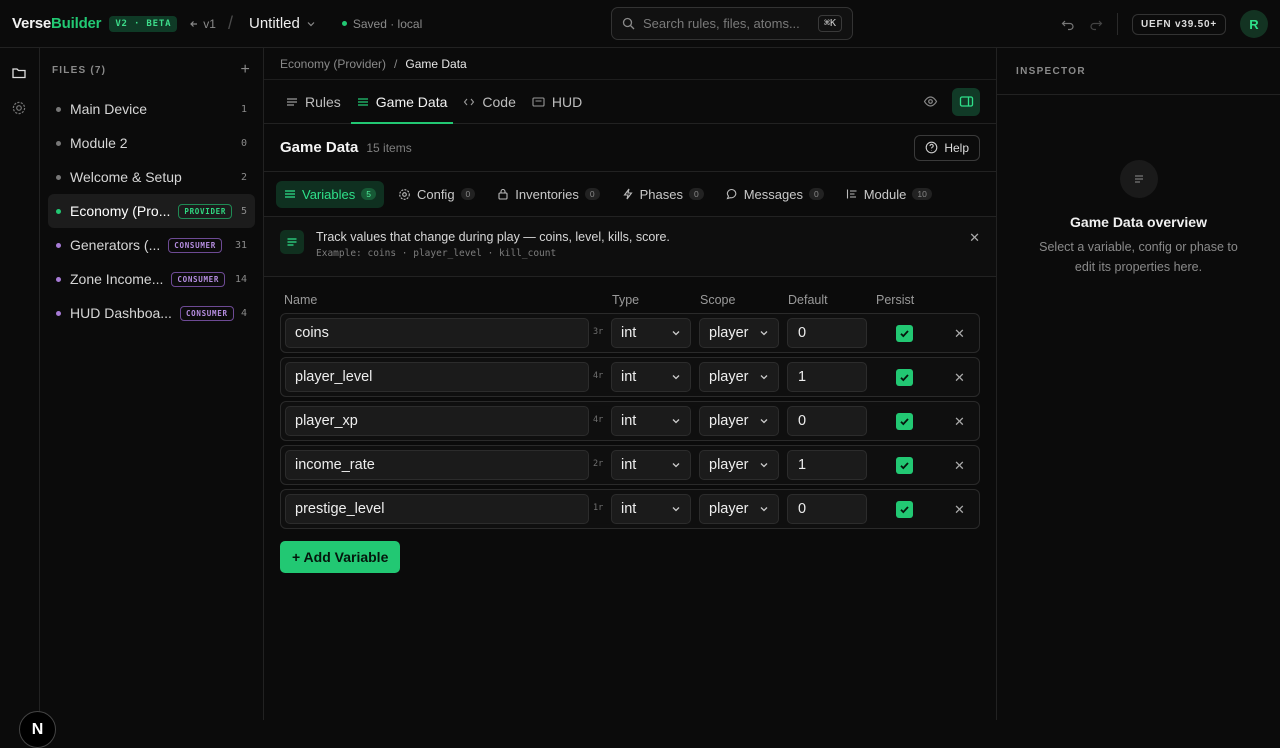  I want to click on help-button: Help, so click(947, 147).